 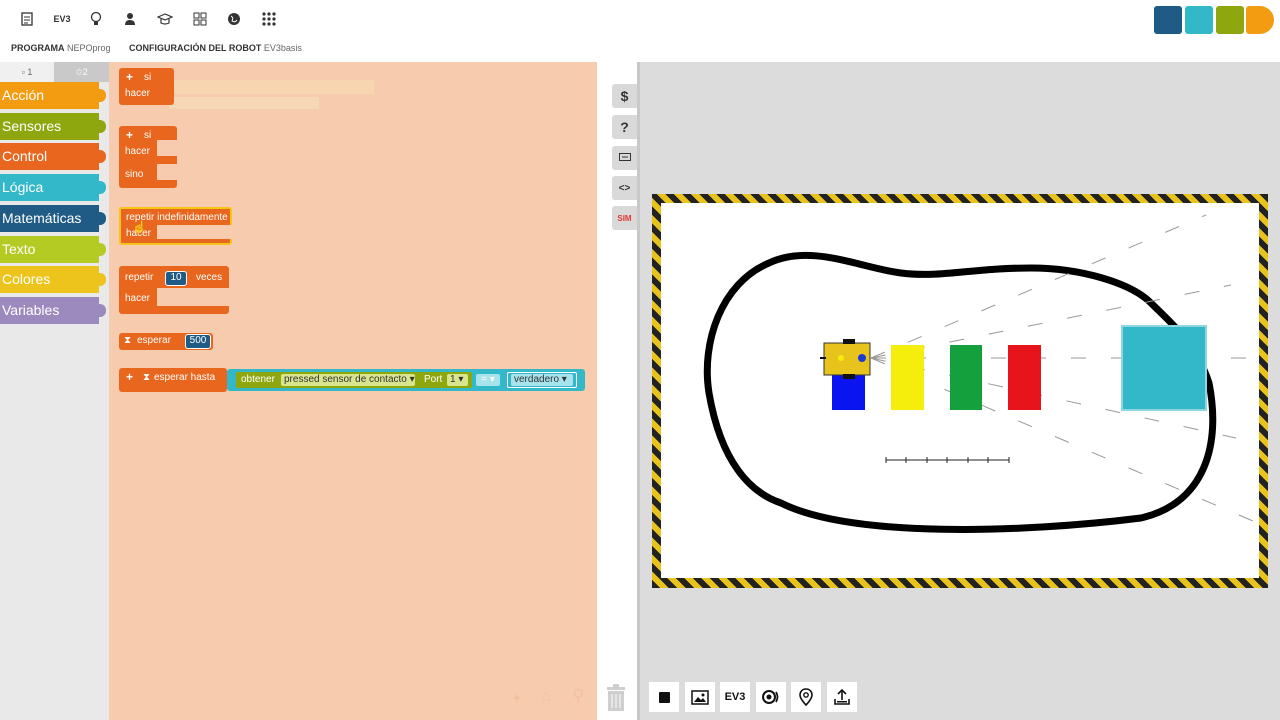 I want to click on category-label: Matemáticas, so click(x=42, y=217).